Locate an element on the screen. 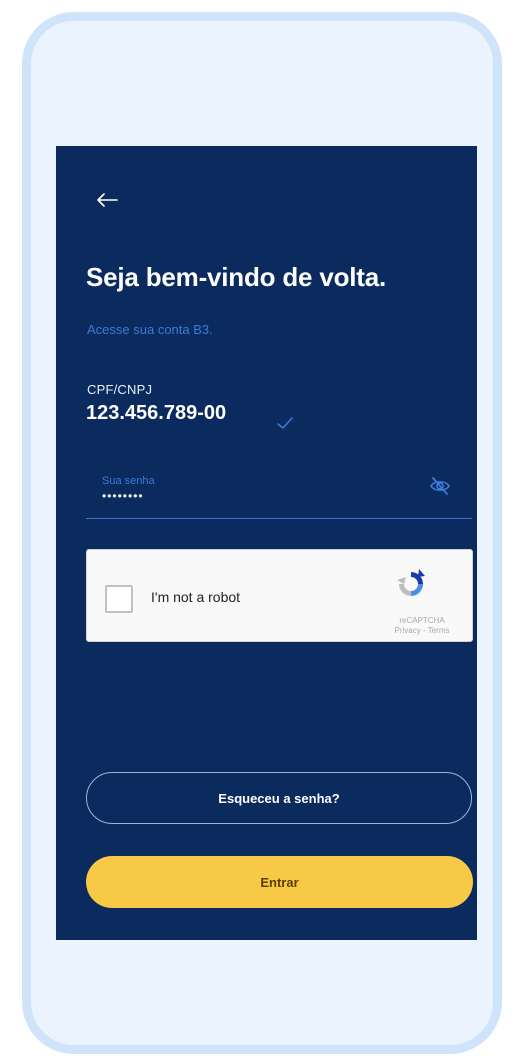 The image size is (516, 1064). recaptcha-brand: reCAPTCHA Privacy - Terms is located at coordinates (422, 626).